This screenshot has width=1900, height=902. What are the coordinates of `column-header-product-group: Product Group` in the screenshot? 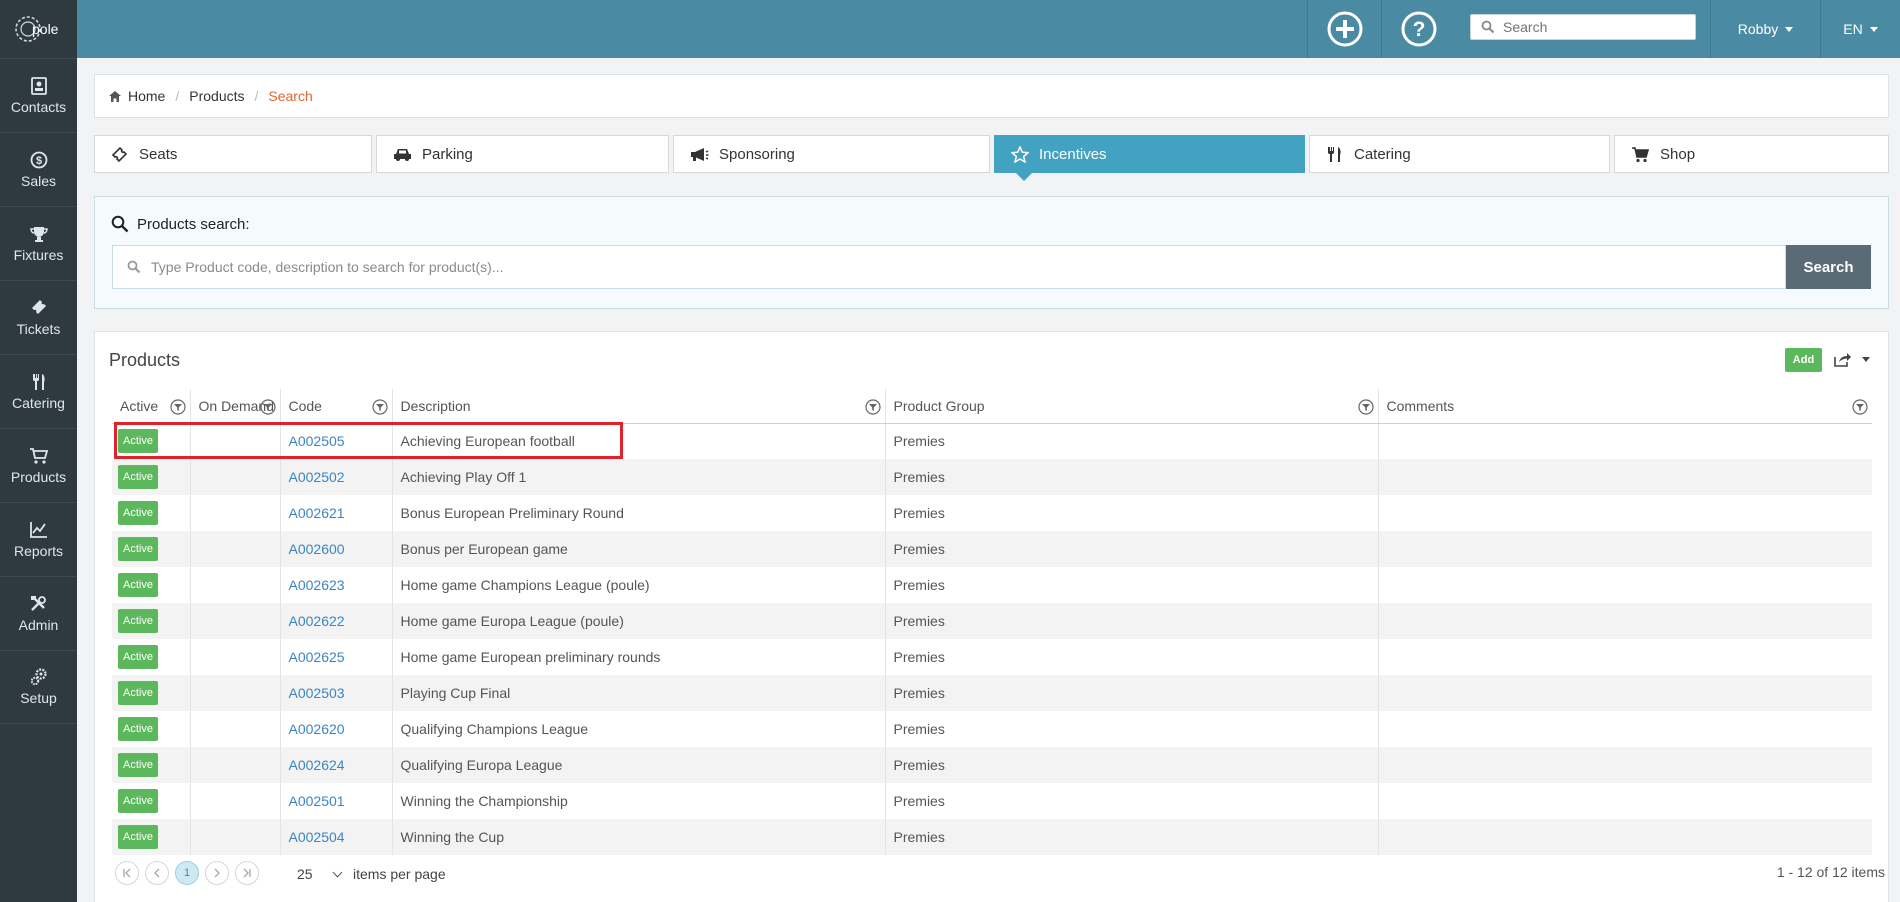 It's located at (1131, 406).